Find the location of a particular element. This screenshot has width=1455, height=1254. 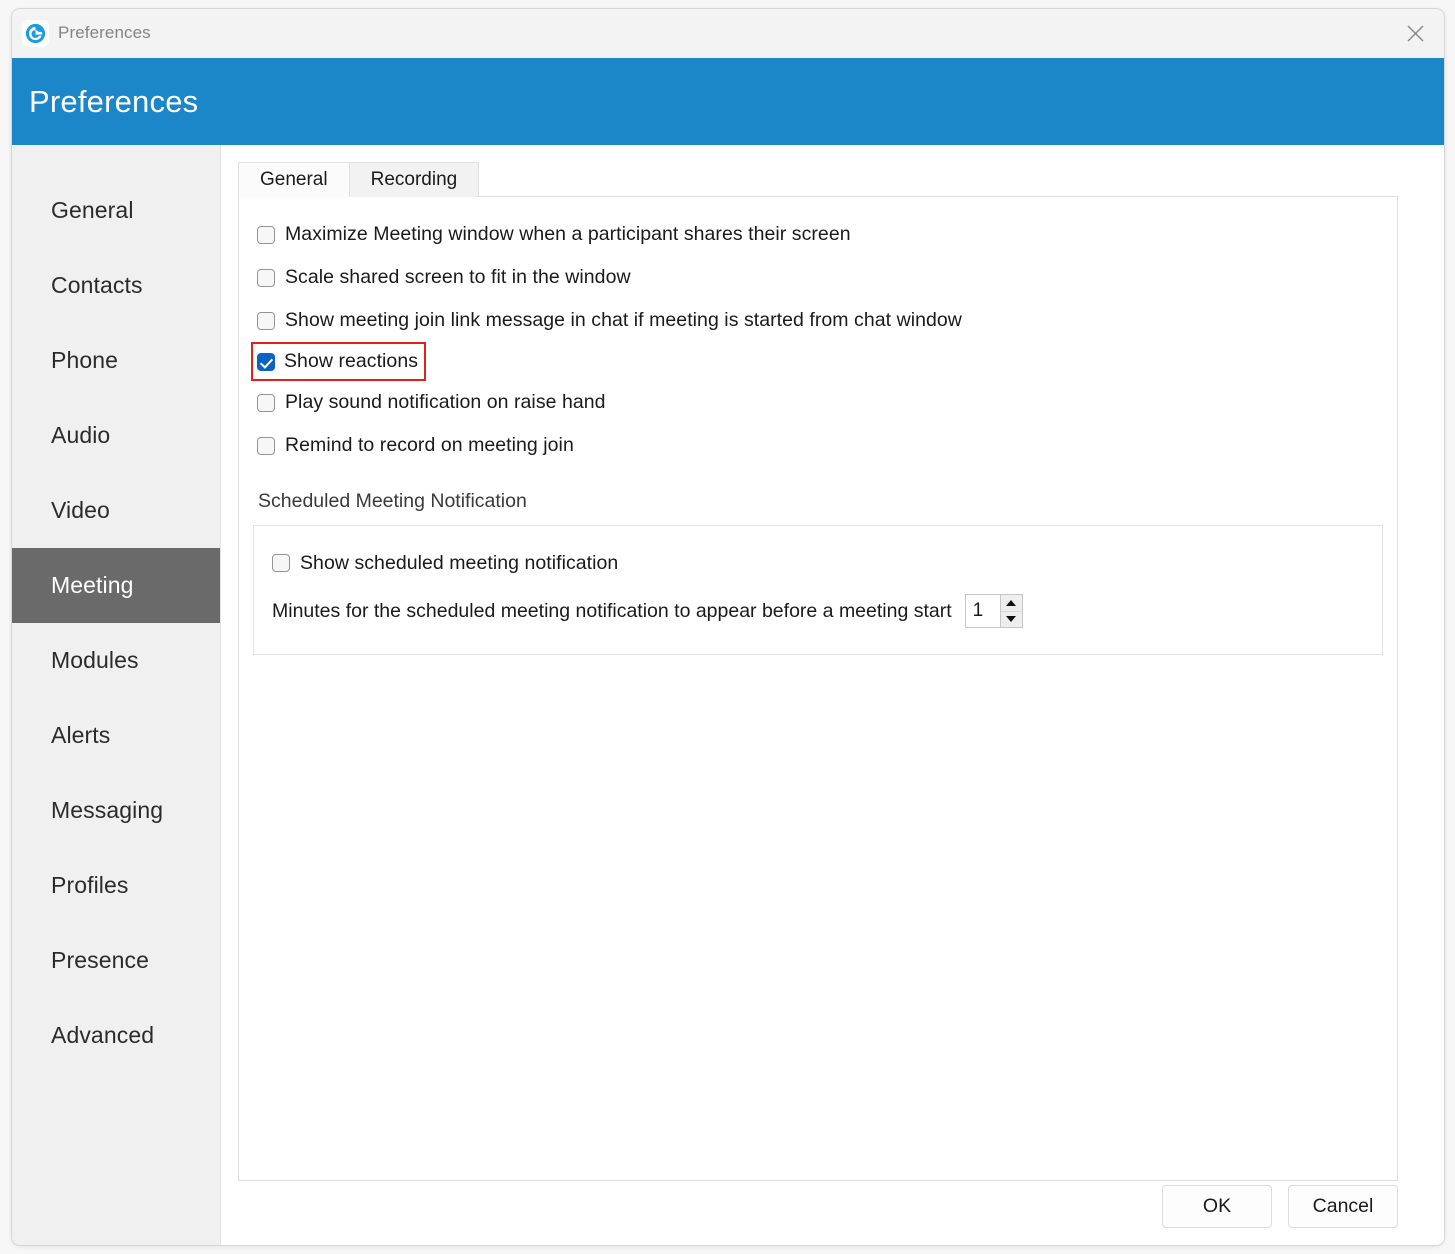

sidebar-item-modules: Modules is located at coordinates (116, 660).